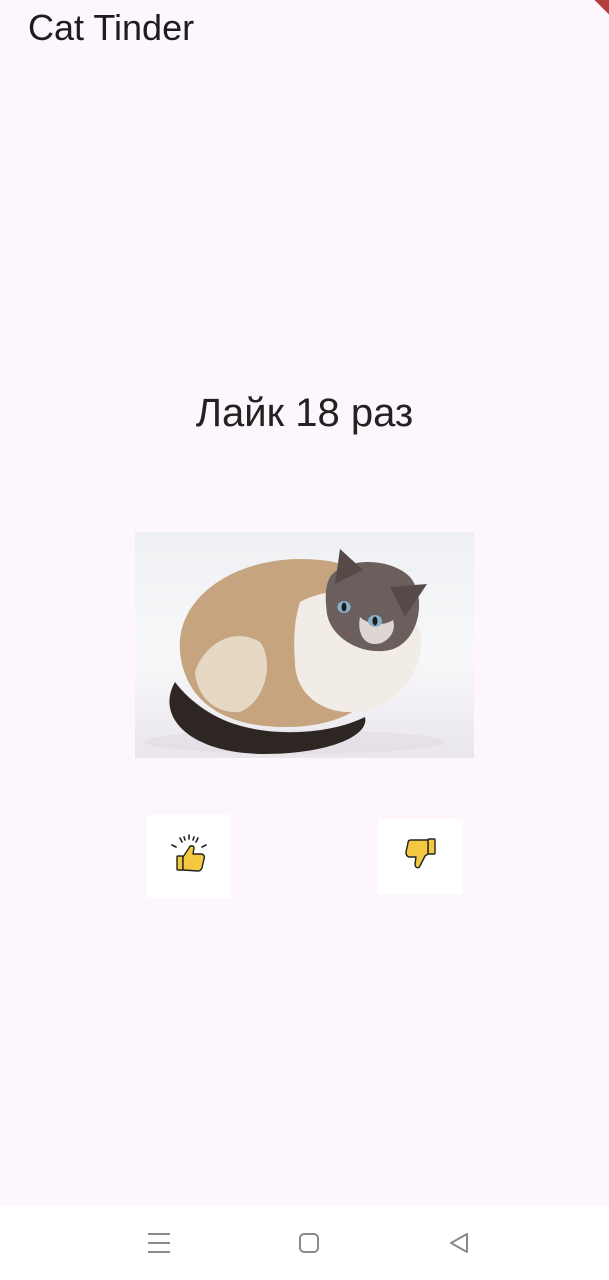 This screenshot has width=609, height=1280. I want to click on thumbs-down-icon, so click(421, 856).